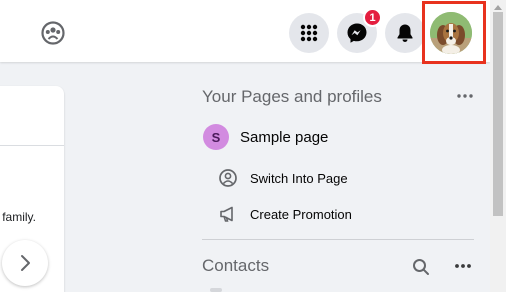  What do you see at coordinates (357, 33) in the screenshot?
I see `messenger-icon` at bounding box center [357, 33].